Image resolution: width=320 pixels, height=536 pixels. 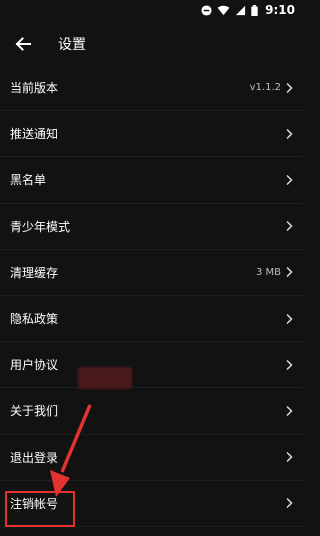 I want to click on settings-item-label: 退出登录, so click(x=34, y=457).